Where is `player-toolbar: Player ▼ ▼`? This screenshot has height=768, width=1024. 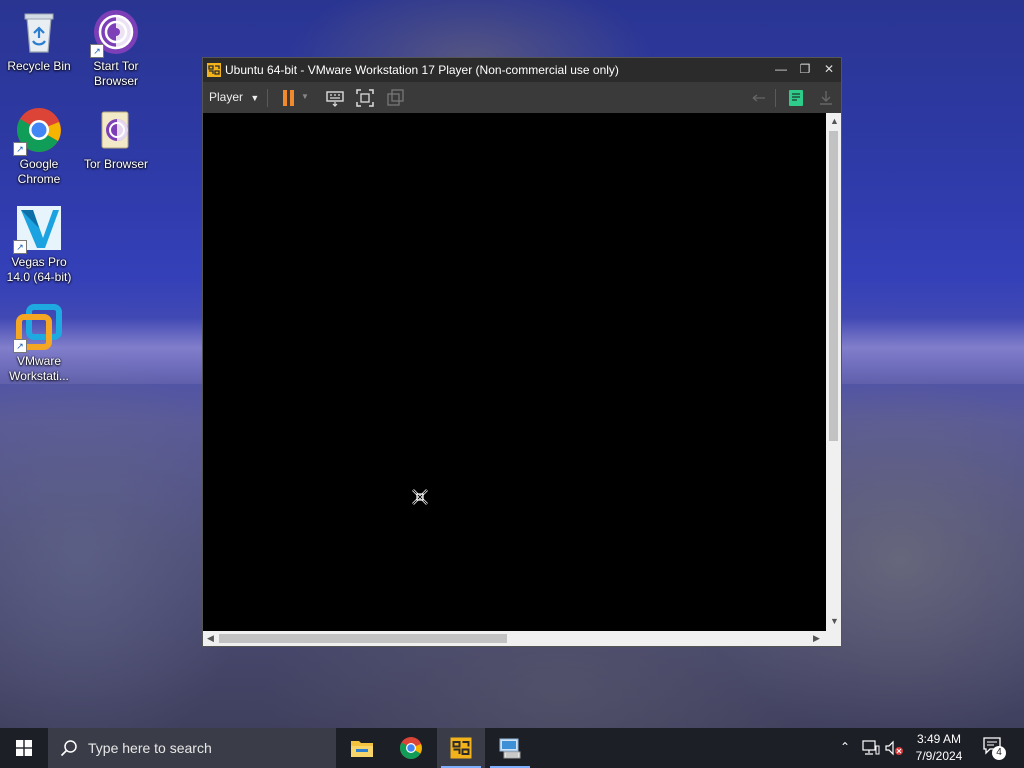 player-toolbar: Player ▼ ▼ is located at coordinates (522, 97).